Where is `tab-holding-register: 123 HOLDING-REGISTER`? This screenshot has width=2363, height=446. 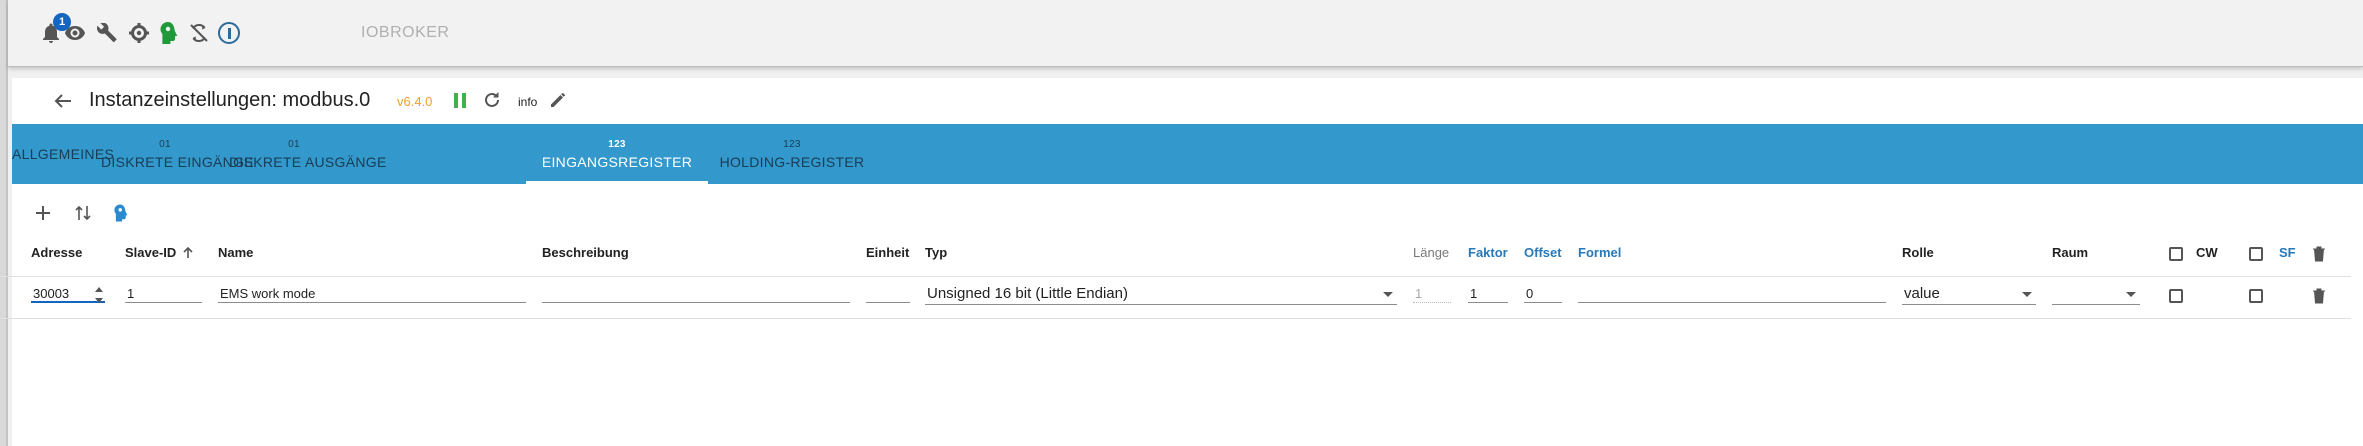 tab-holding-register: 123 HOLDING-REGISTER is located at coordinates (792, 154).